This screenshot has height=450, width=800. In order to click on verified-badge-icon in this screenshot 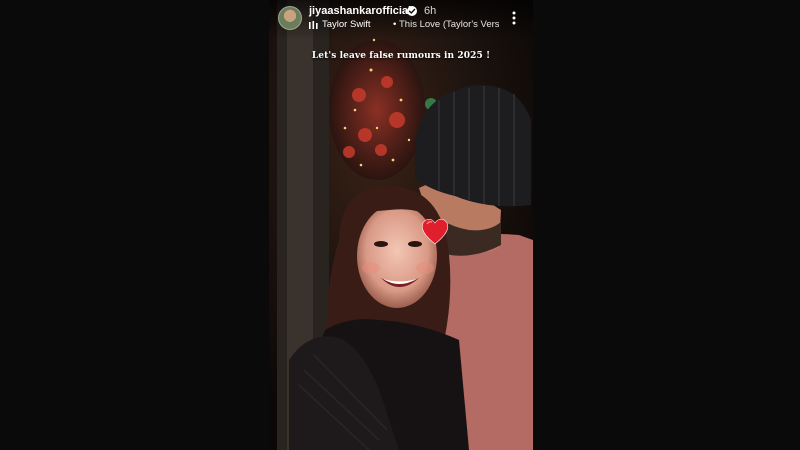, I will do `click(412, 11)`.